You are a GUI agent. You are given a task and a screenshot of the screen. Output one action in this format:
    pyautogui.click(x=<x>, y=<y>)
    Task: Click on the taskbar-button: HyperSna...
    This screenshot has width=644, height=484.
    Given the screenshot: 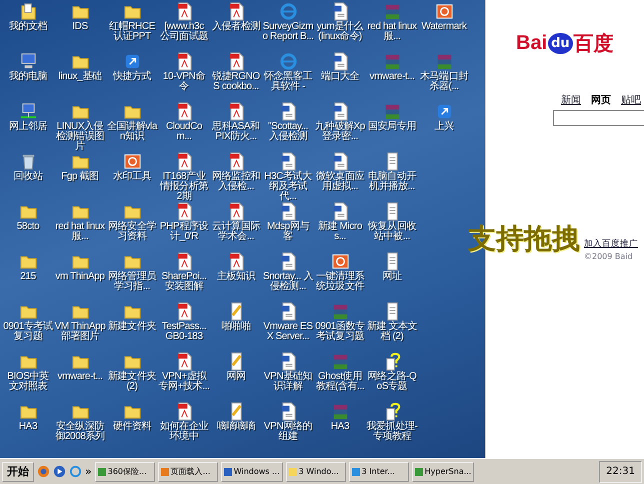 What is the action you would take?
    pyautogui.click(x=443, y=472)
    